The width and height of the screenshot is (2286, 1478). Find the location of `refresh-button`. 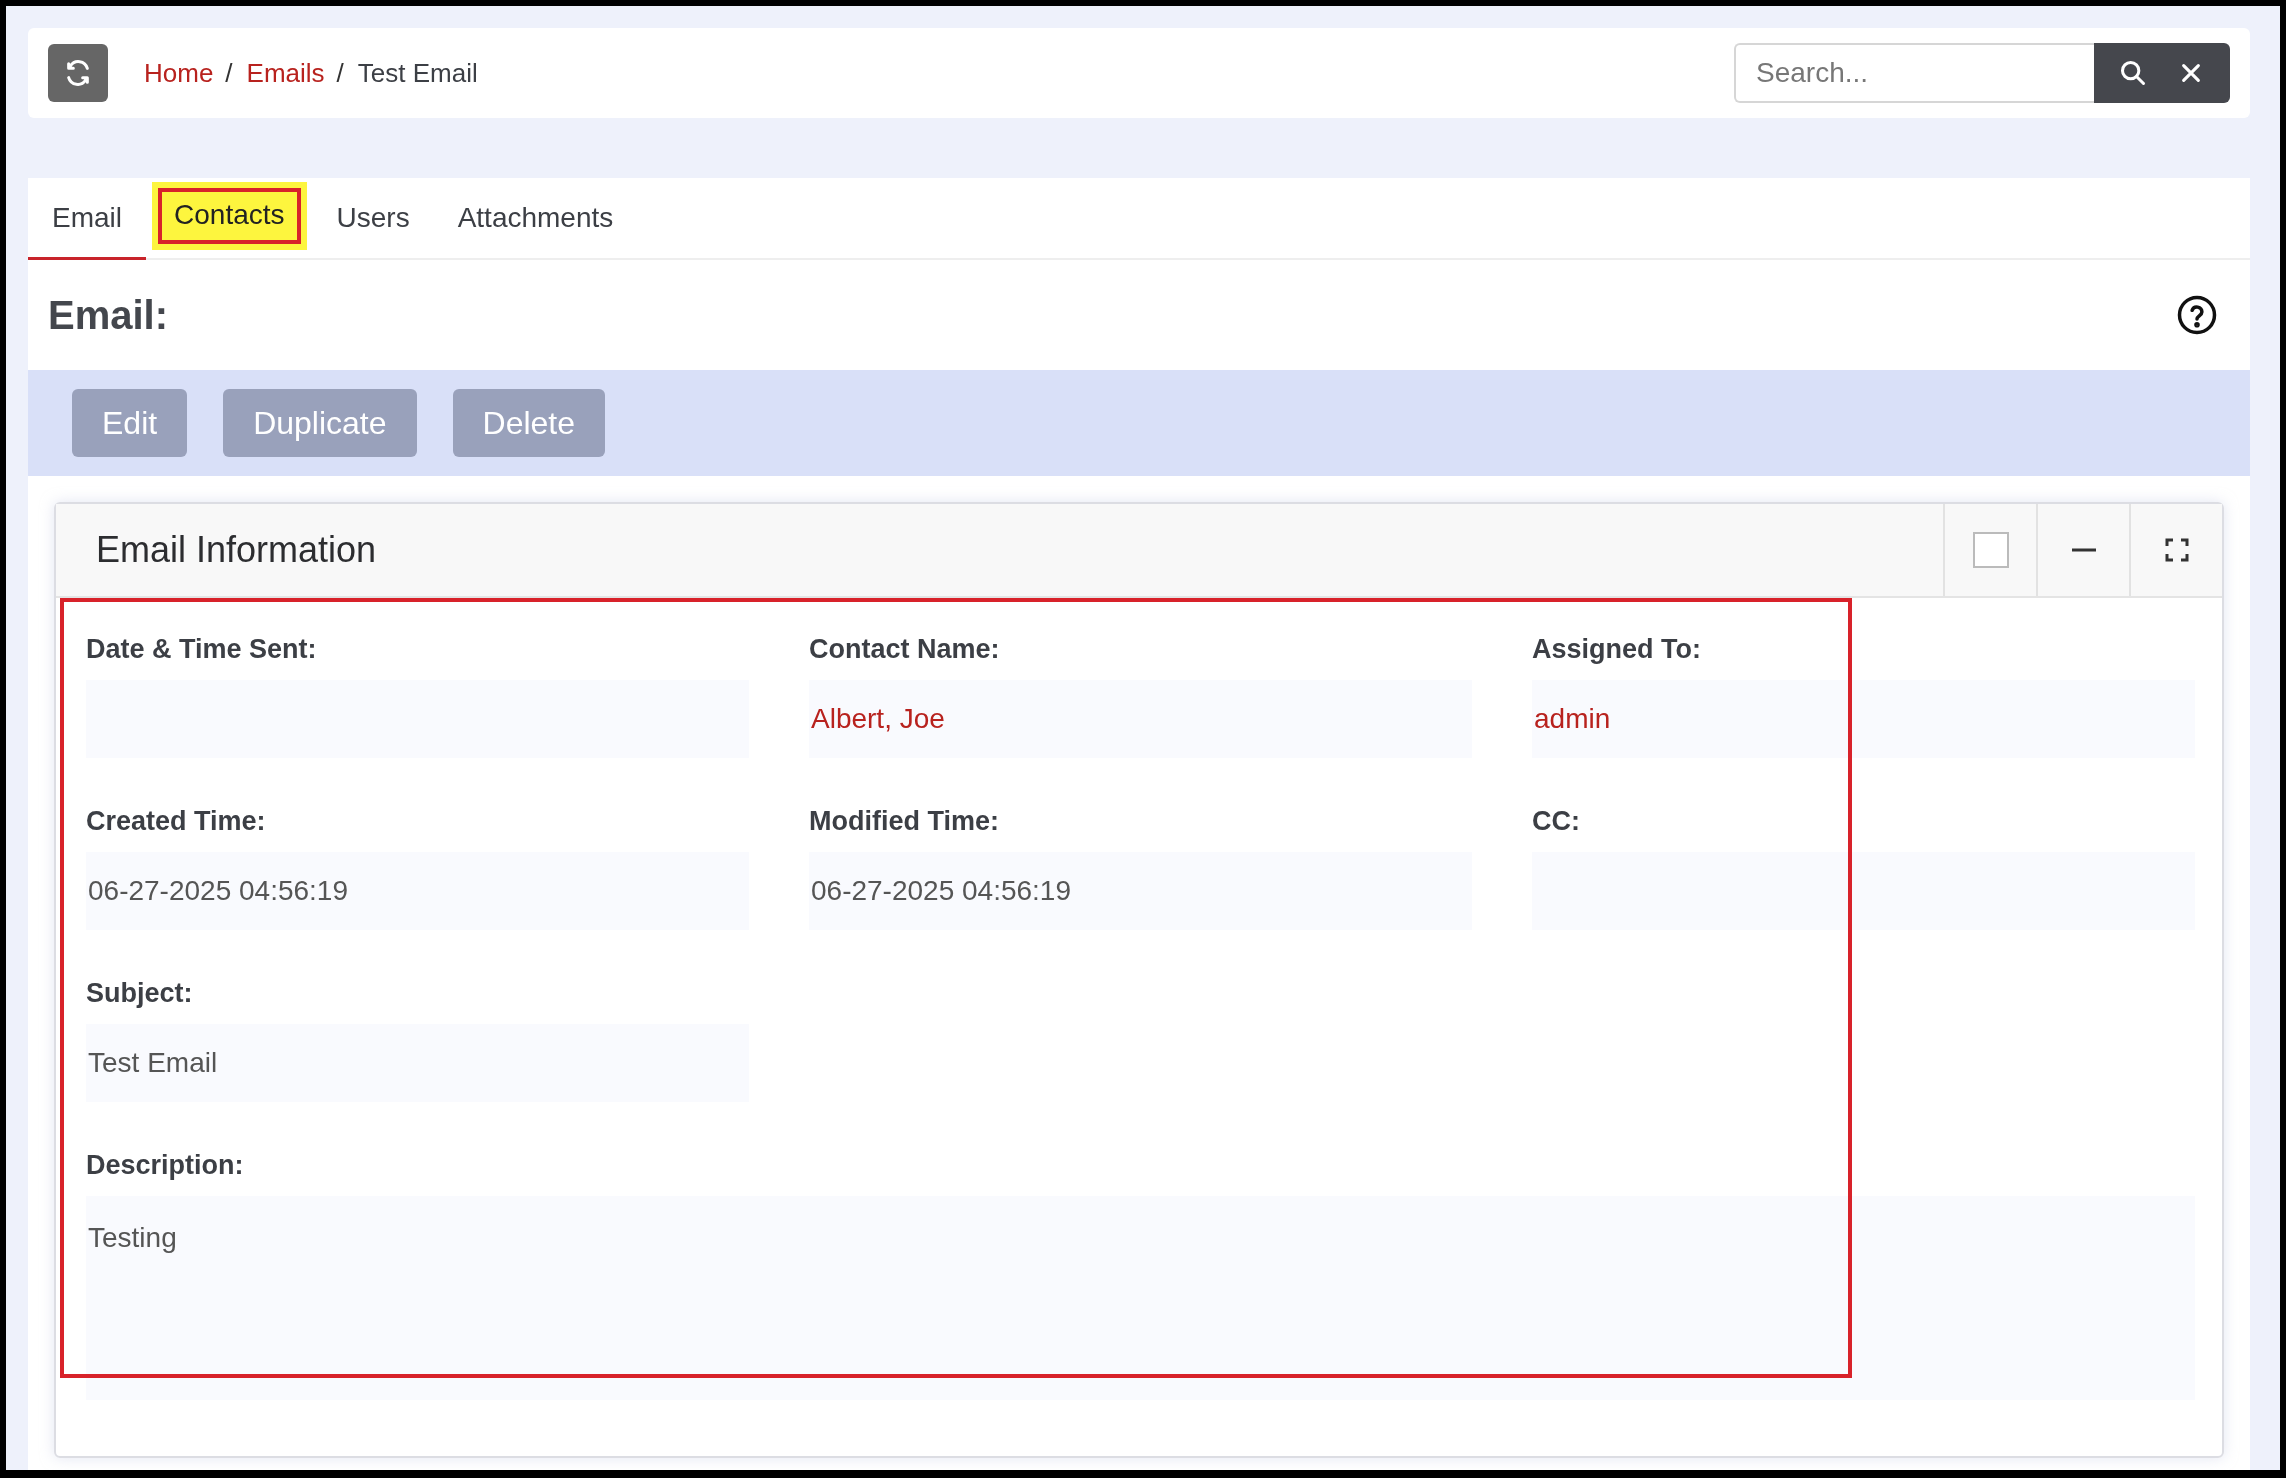

refresh-button is located at coordinates (78, 73).